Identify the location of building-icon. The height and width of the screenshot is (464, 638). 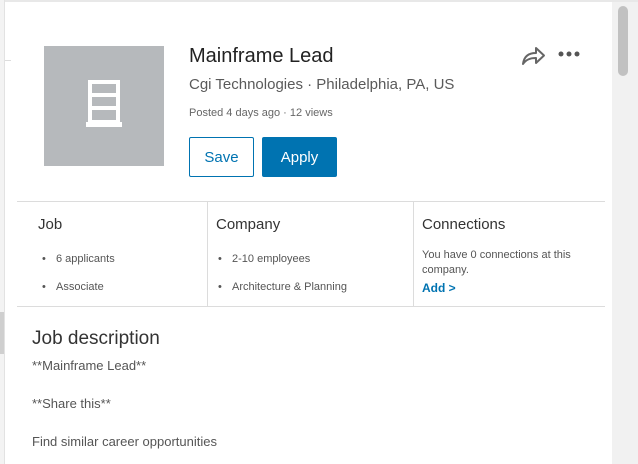
(104, 103).